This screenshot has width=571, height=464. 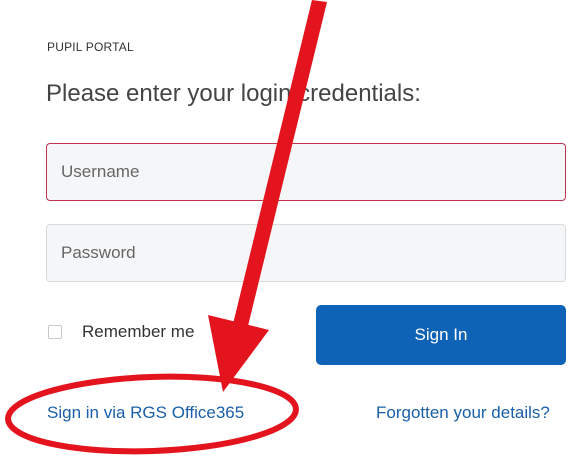 I want to click on annotation-arrow-head, so click(x=238, y=353).